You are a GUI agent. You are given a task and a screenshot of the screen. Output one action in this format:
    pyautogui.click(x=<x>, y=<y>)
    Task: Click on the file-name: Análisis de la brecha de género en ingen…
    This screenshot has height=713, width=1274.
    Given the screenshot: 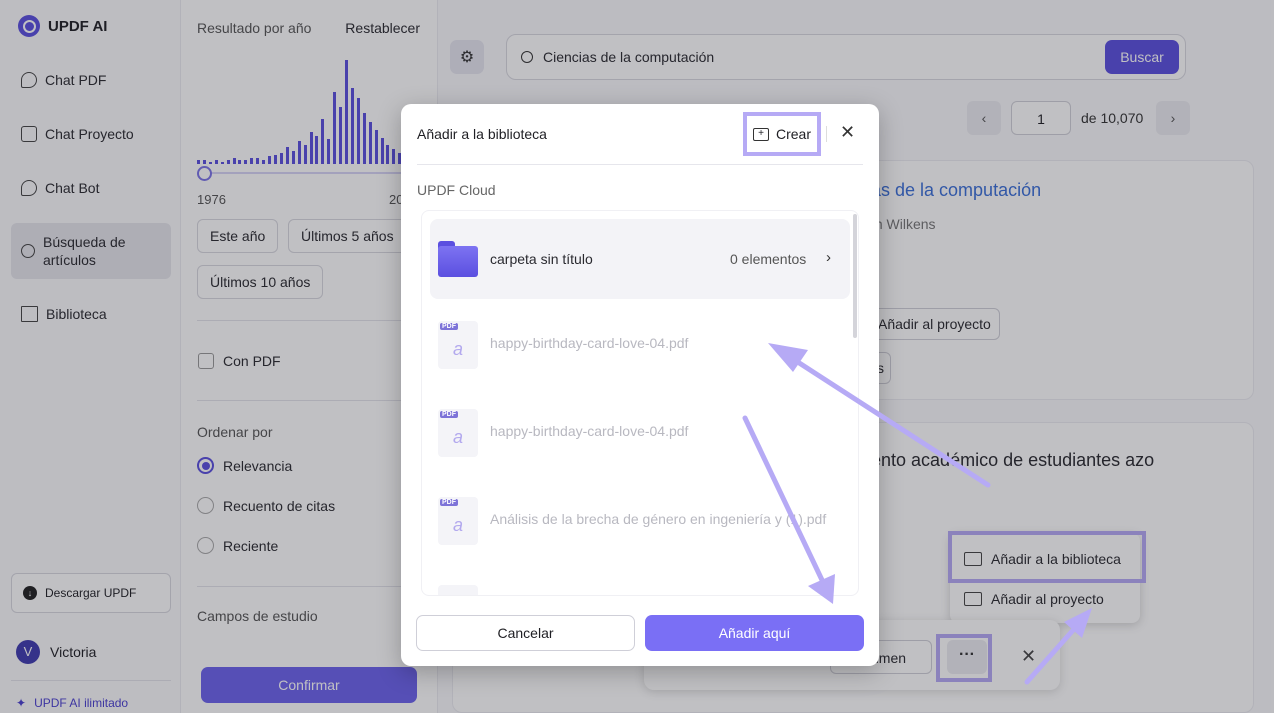 What is the action you would take?
    pyautogui.click(x=658, y=519)
    